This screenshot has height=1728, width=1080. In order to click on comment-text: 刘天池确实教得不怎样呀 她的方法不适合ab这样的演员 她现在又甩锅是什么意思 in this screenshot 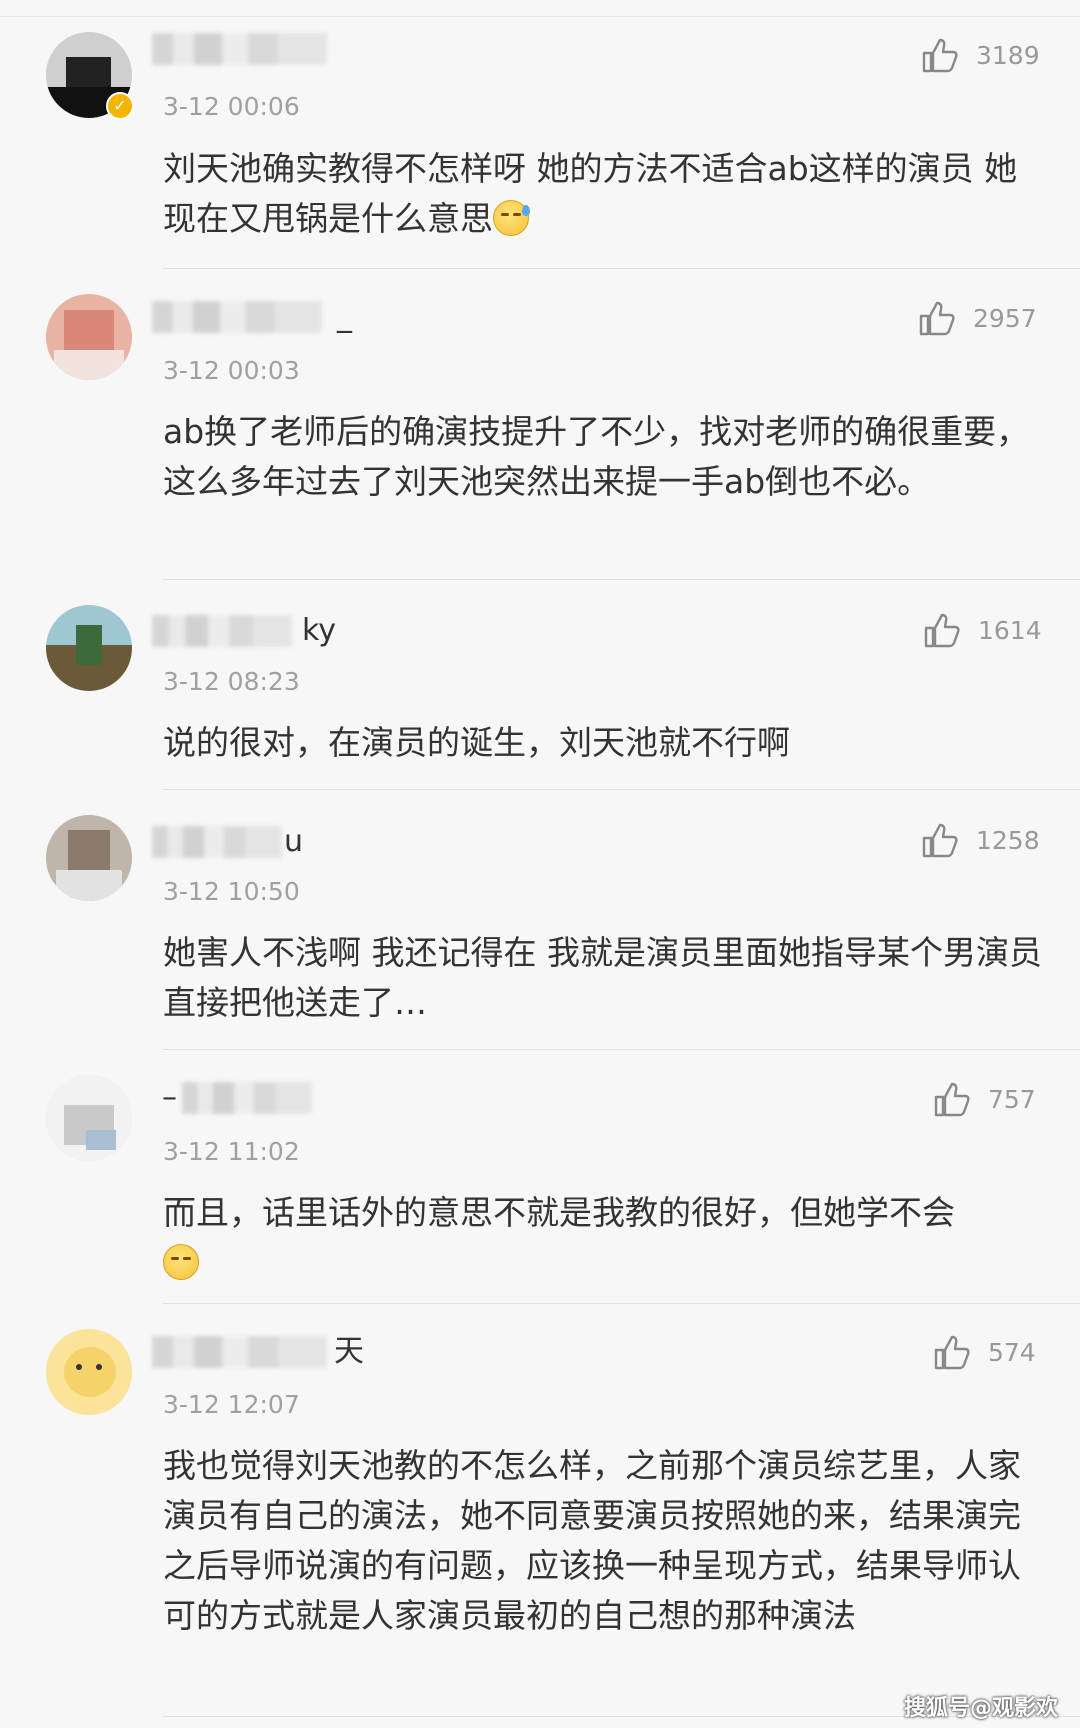, I will do `click(590, 193)`.